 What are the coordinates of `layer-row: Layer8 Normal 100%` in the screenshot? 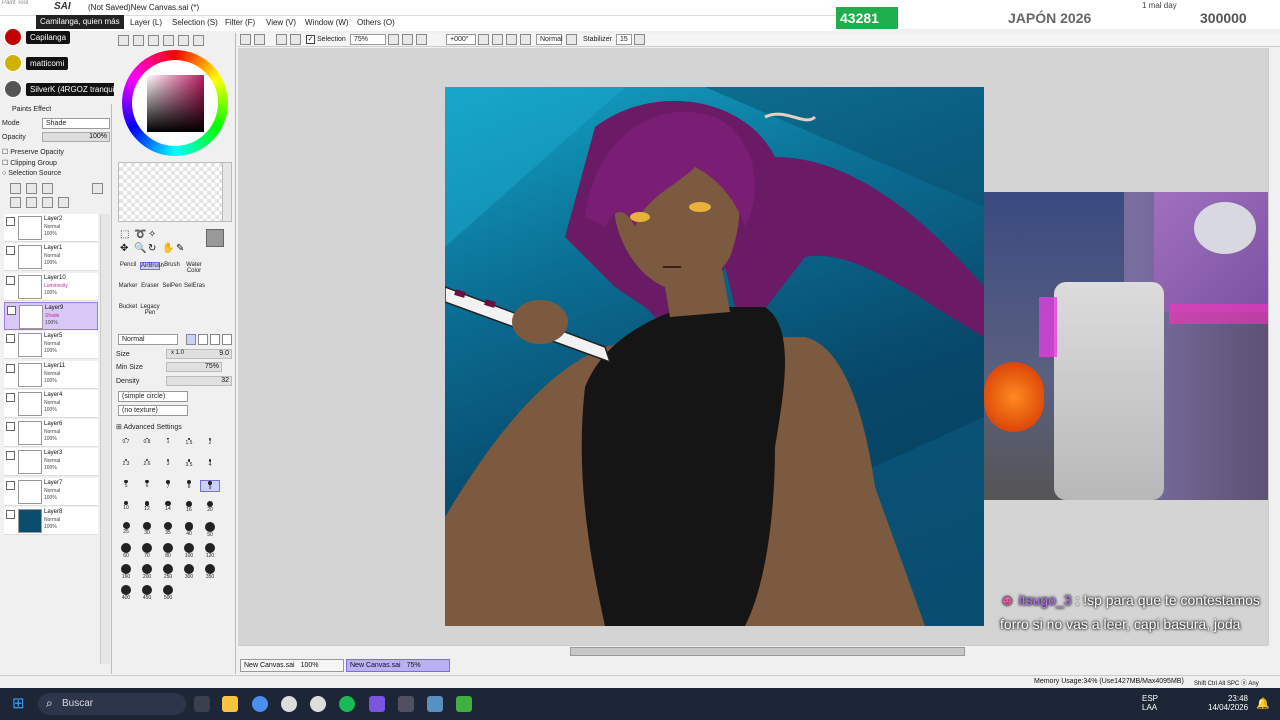 It's located at (51, 521).